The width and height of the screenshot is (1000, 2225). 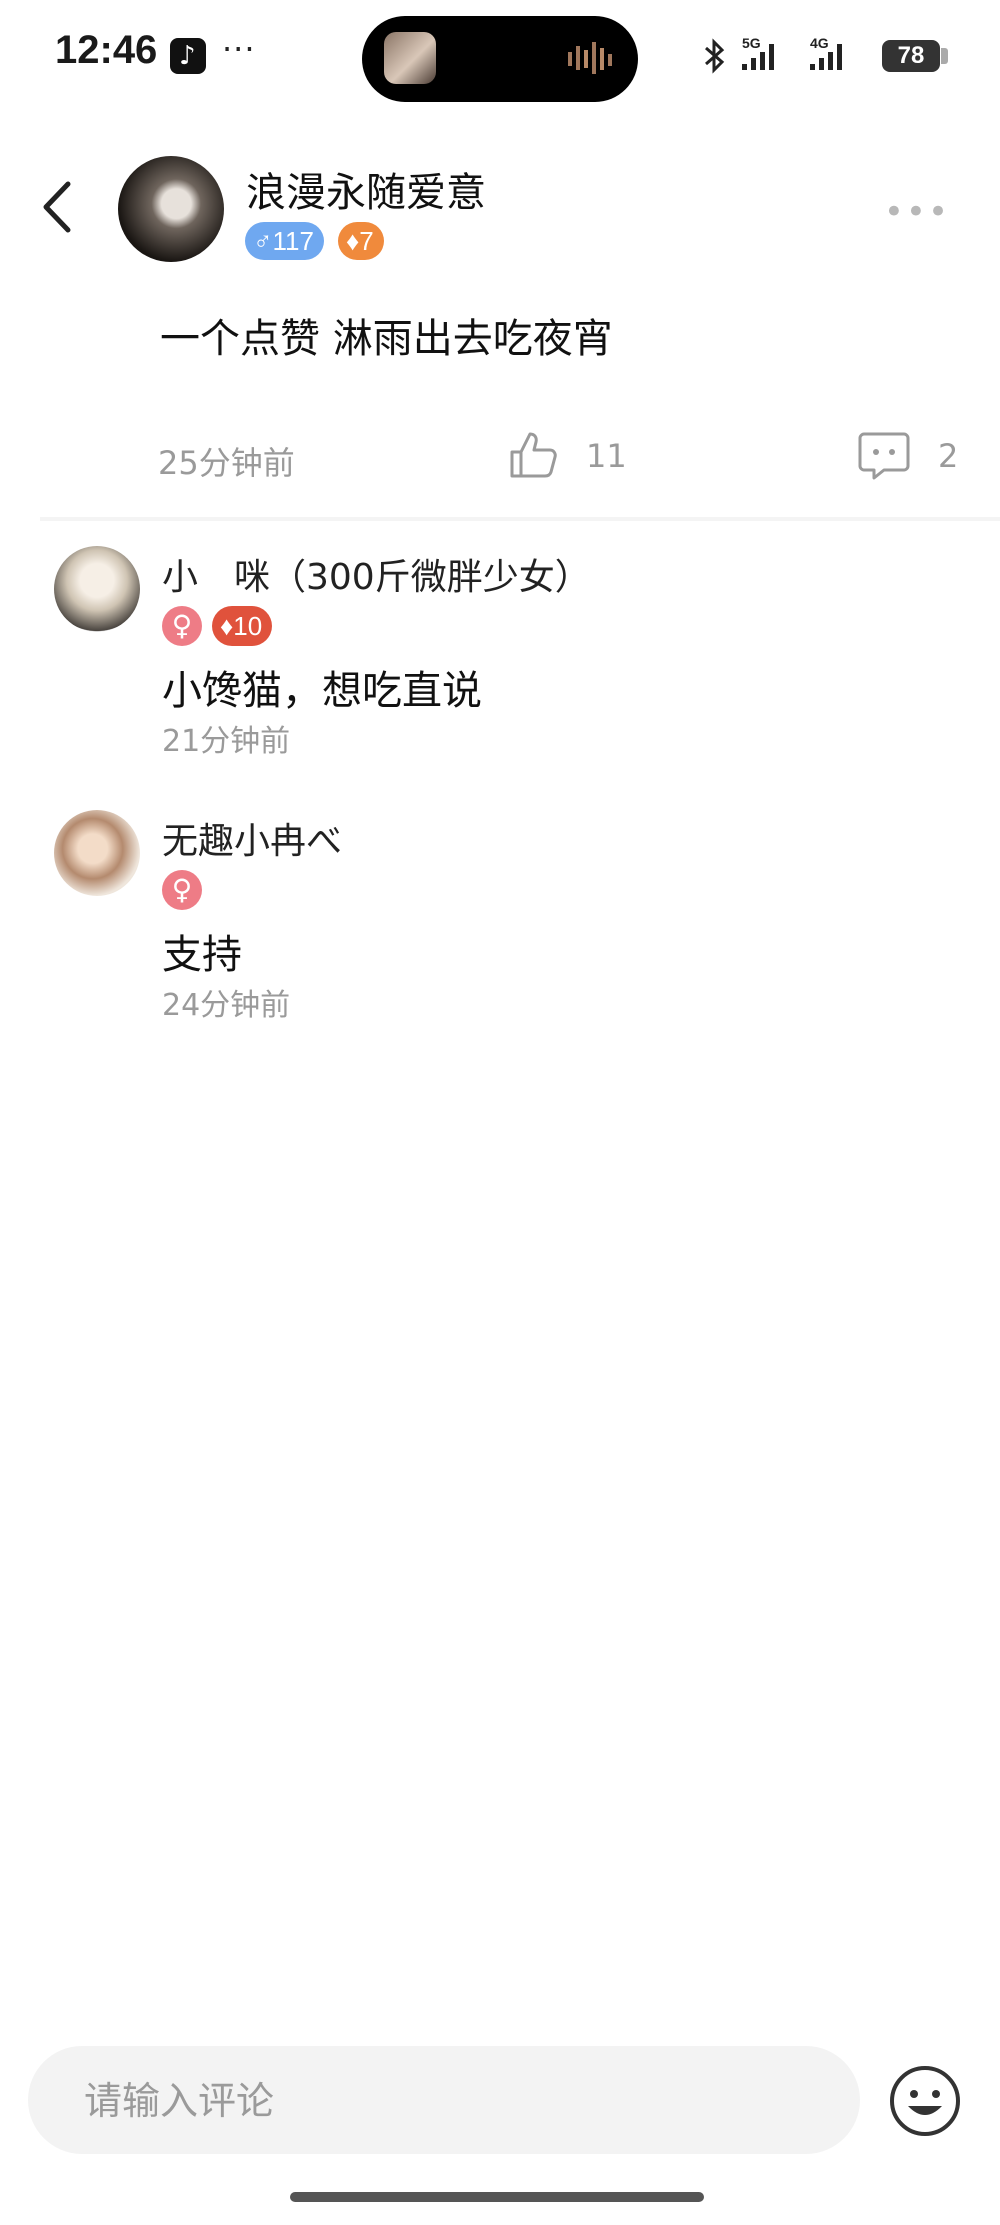 I want to click on commenter-name: 无趣小冉べ, so click(x=252, y=838).